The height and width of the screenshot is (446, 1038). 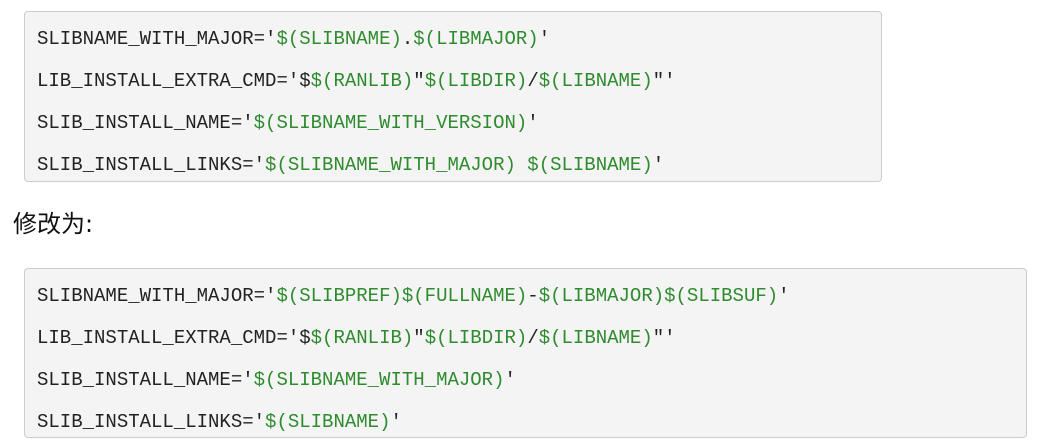 I want to click on code-token: -, so click(x=533, y=296).